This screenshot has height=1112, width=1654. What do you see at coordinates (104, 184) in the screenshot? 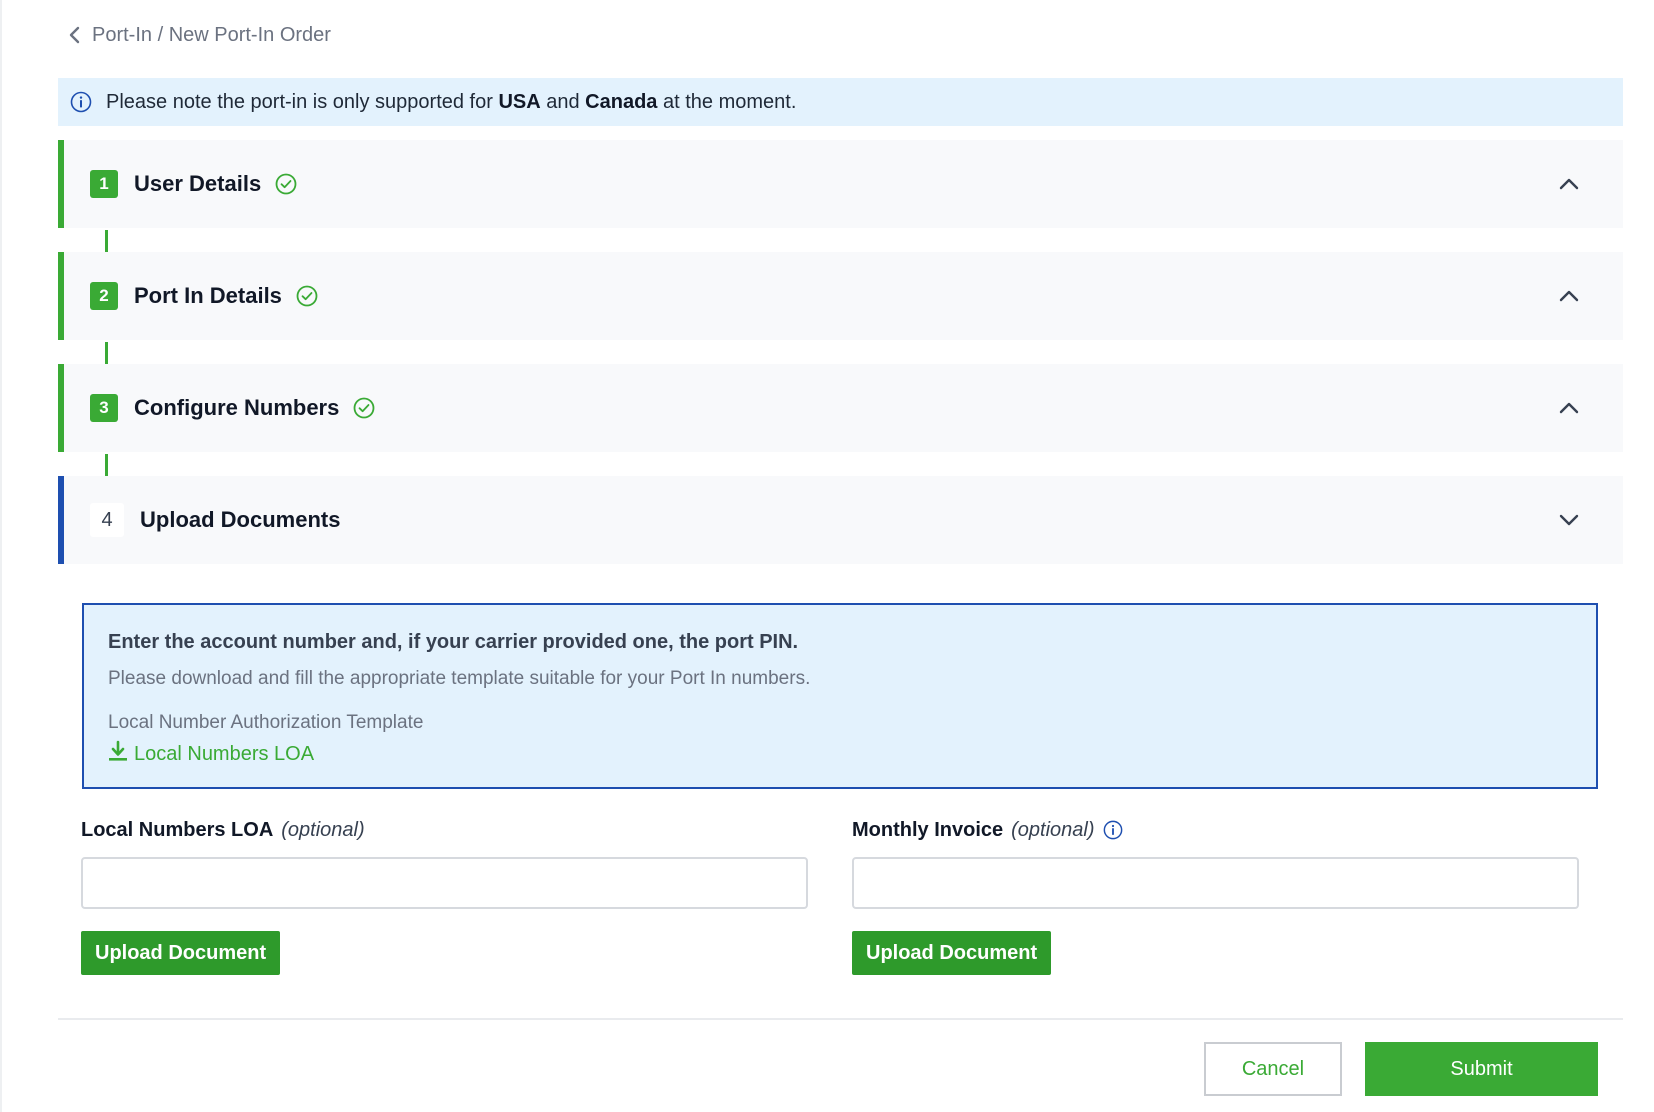
I see `step-number-badge: 1` at bounding box center [104, 184].